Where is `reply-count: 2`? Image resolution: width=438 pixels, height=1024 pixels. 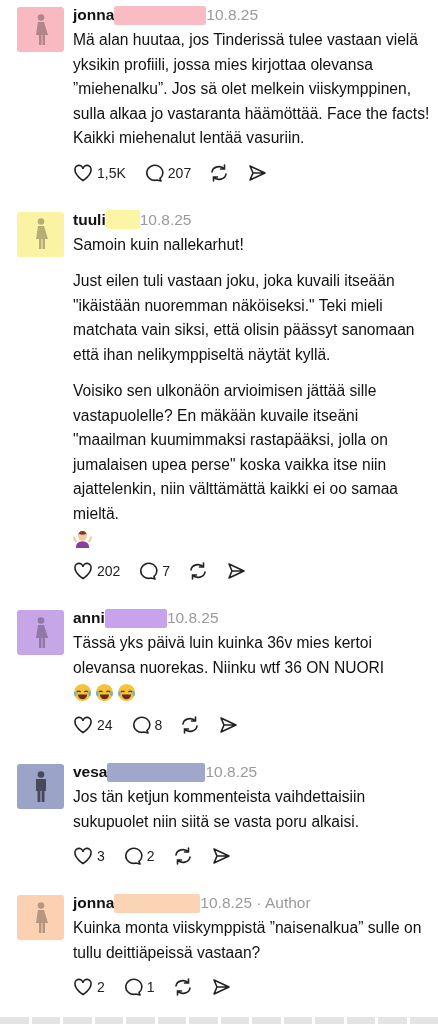 reply-count: 2 is located at coordinates (150, 856).